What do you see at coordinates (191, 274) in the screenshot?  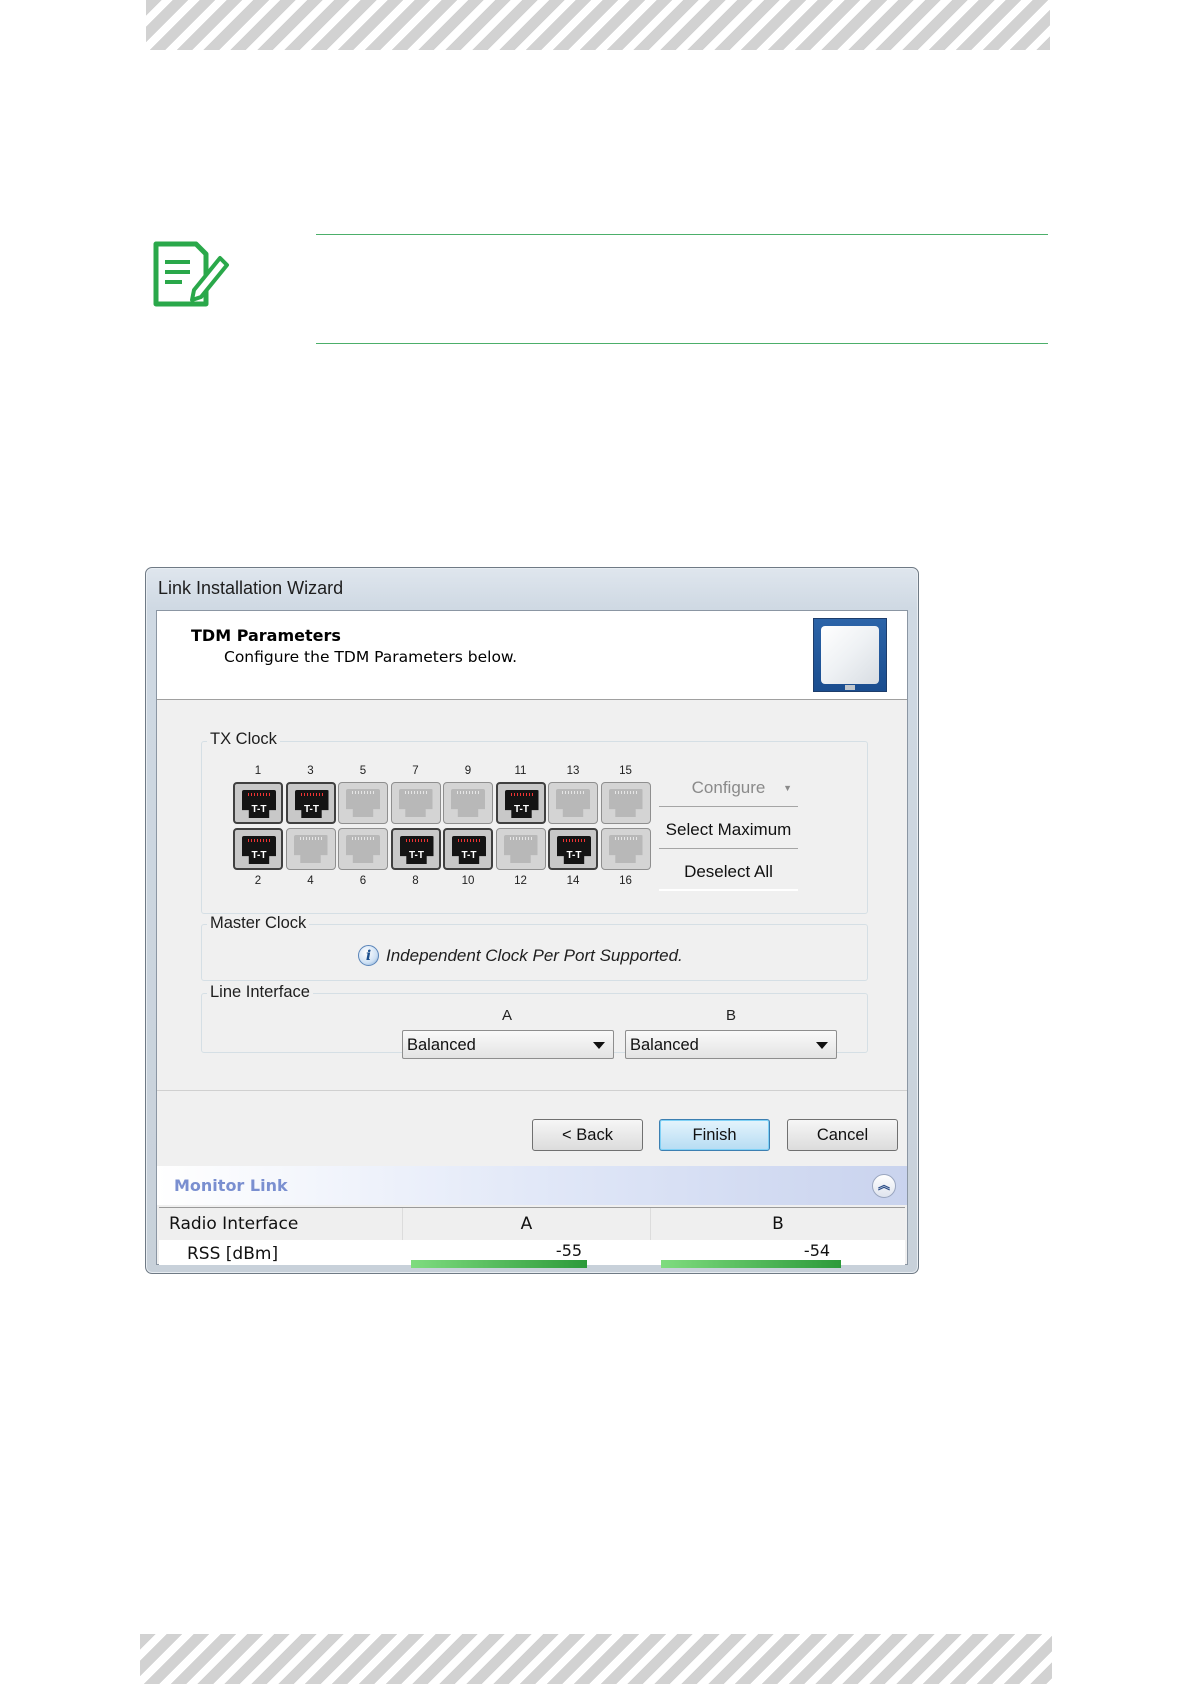 I see `note-icon` at bounding box center [191, 274].